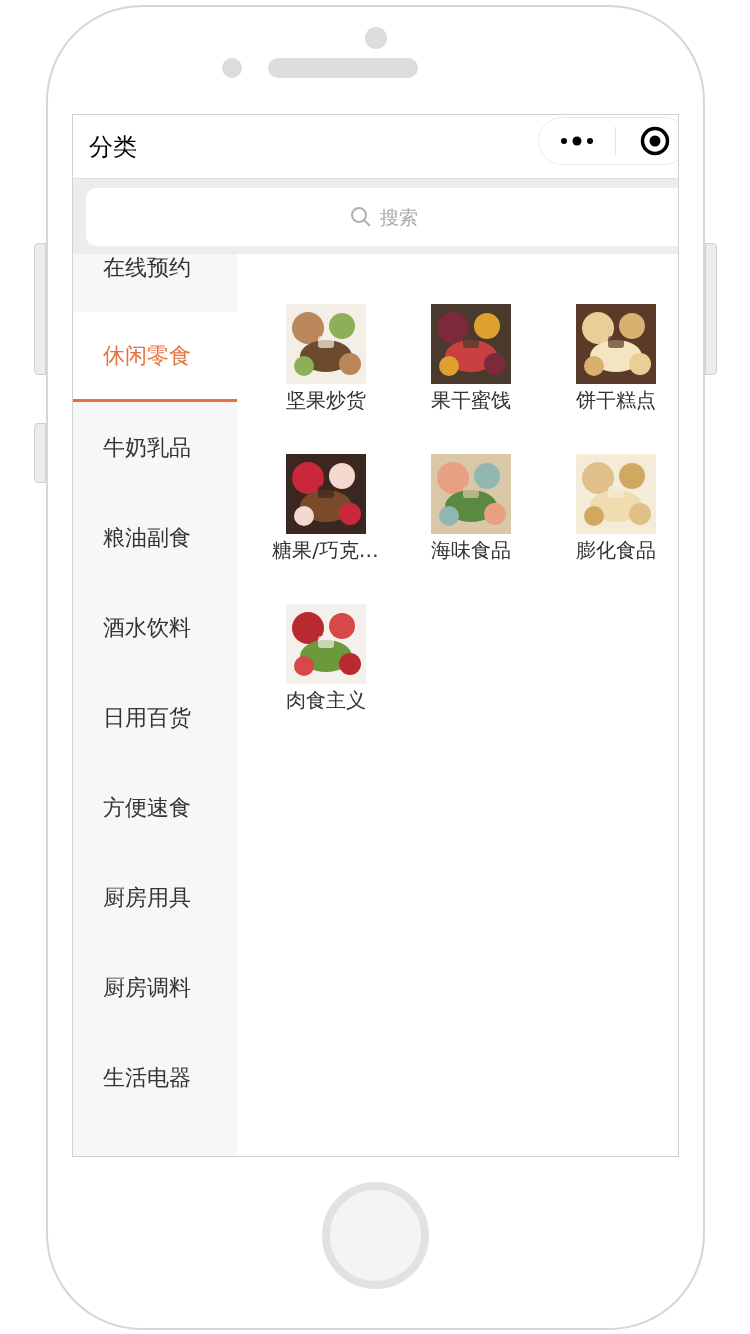 This screenshot has height=1334, width=750. I want to click on sidebar-item: 在线预约, so click(155, 283).